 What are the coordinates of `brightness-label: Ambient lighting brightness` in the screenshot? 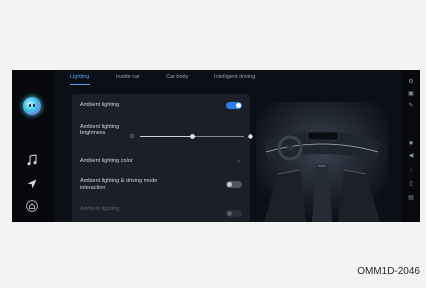 It's located at (100, 130).